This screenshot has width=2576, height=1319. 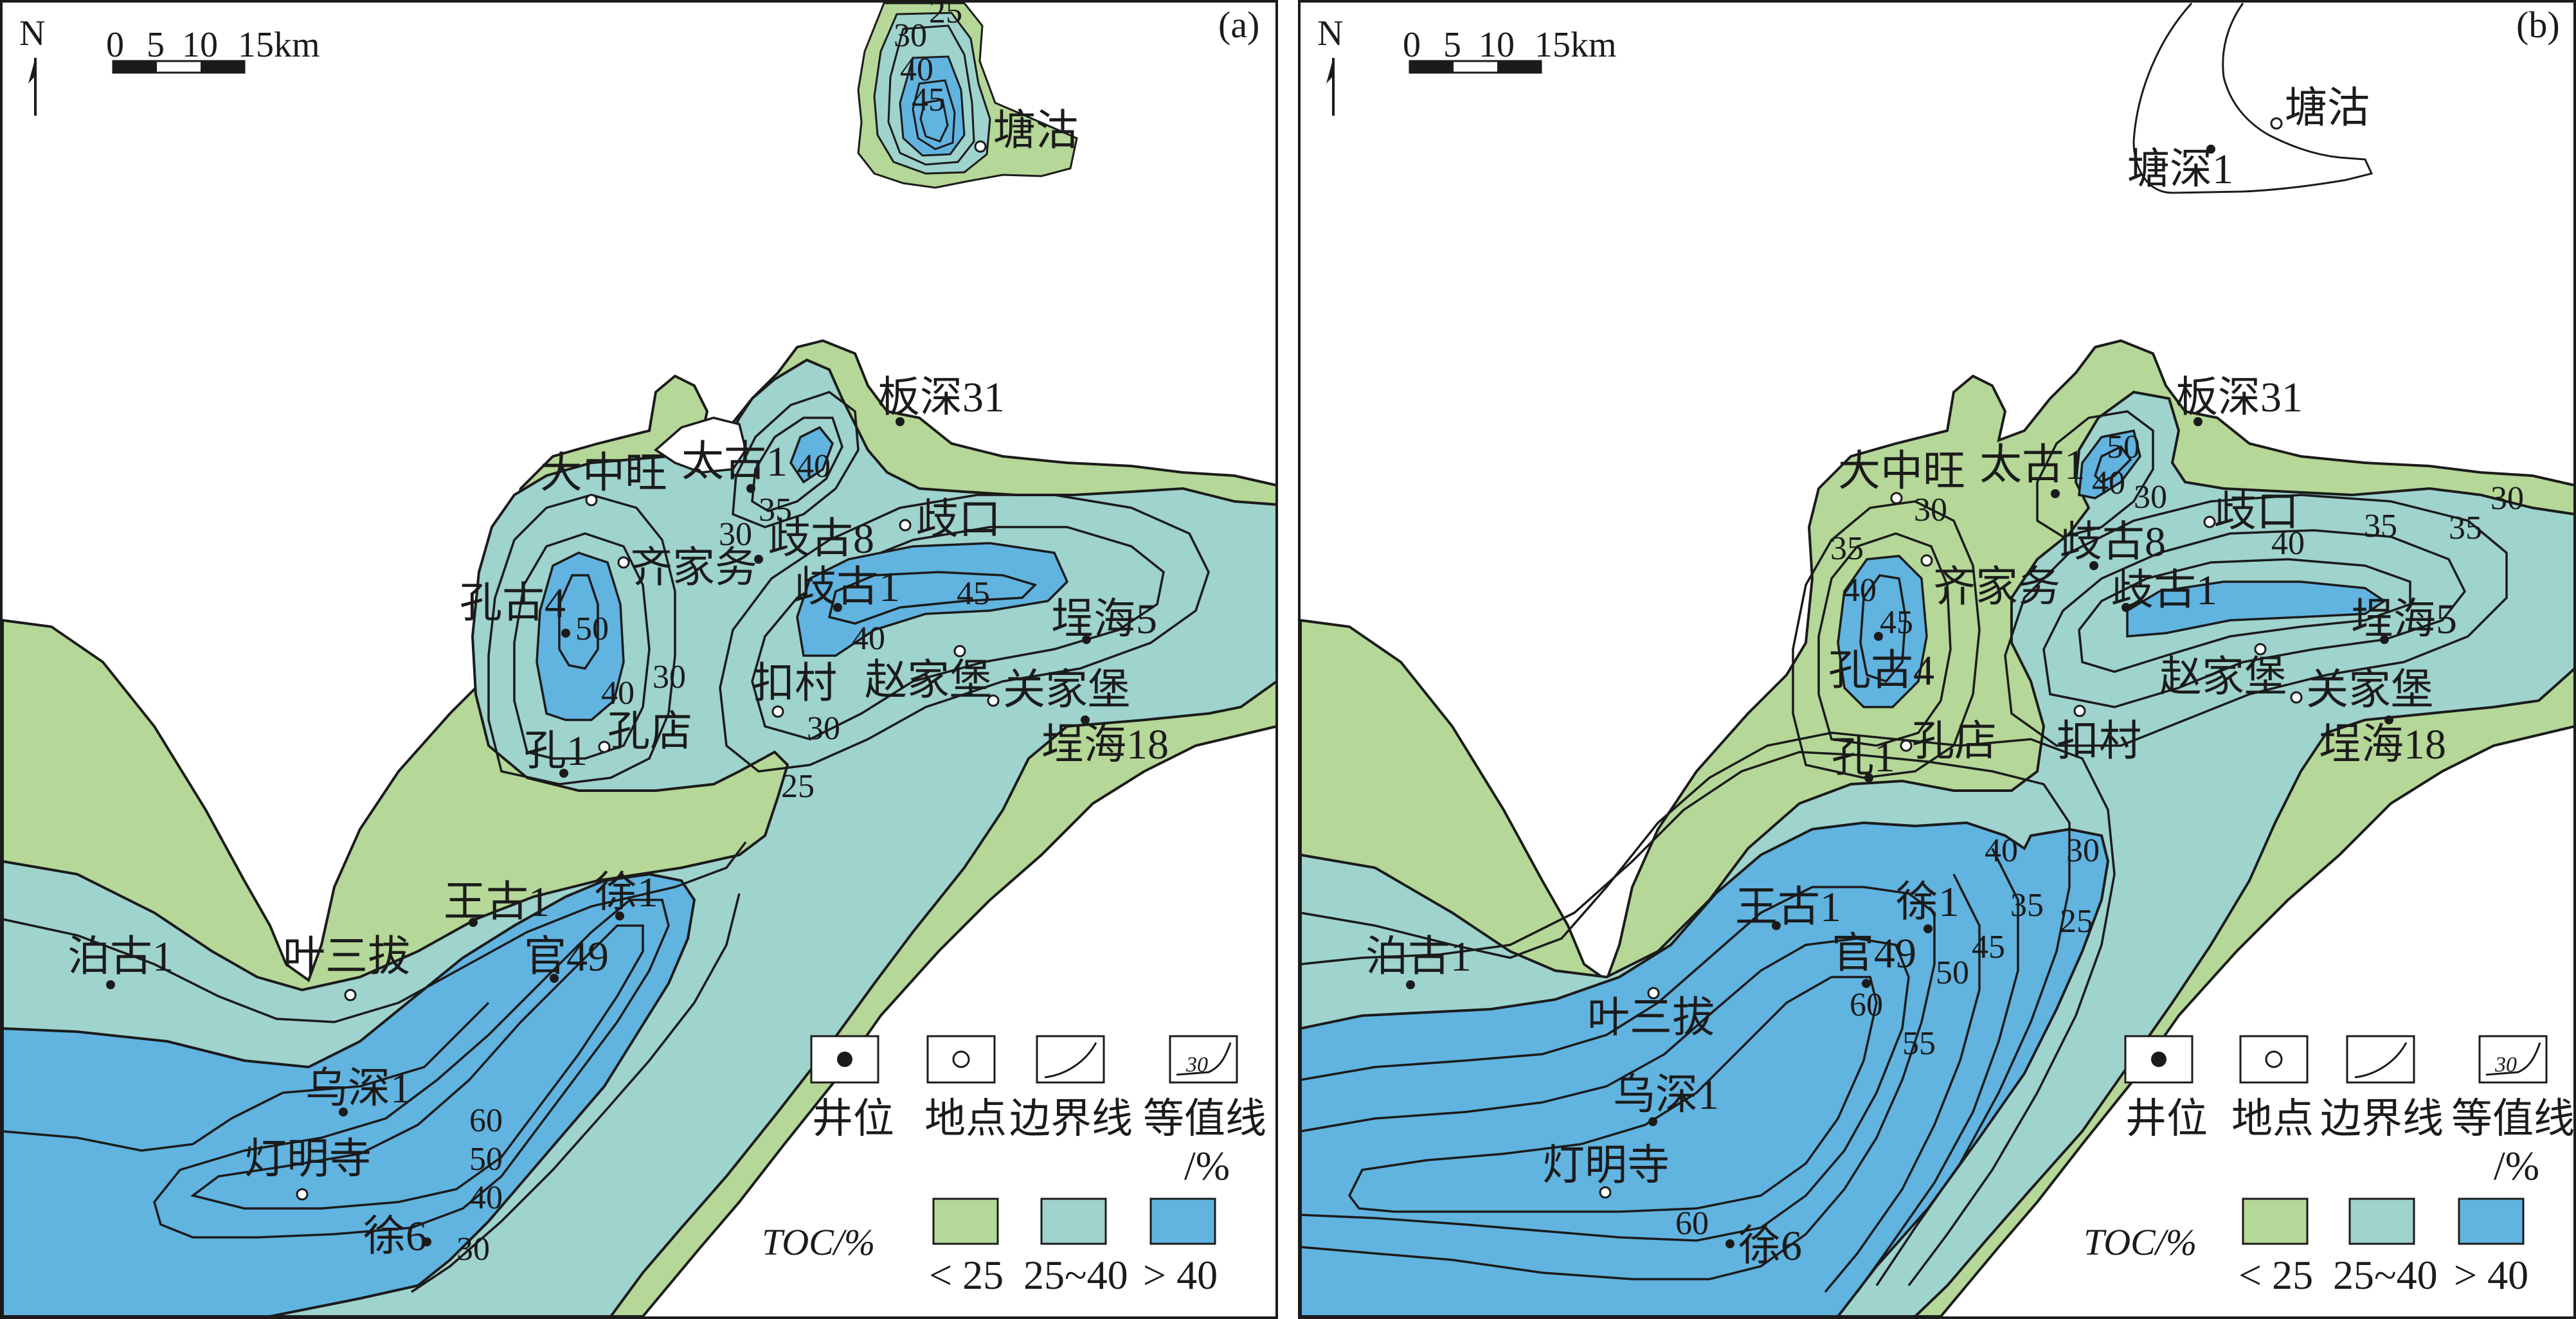 I want to click on legend-label: 等值线, so click(x=2513, y=1119).